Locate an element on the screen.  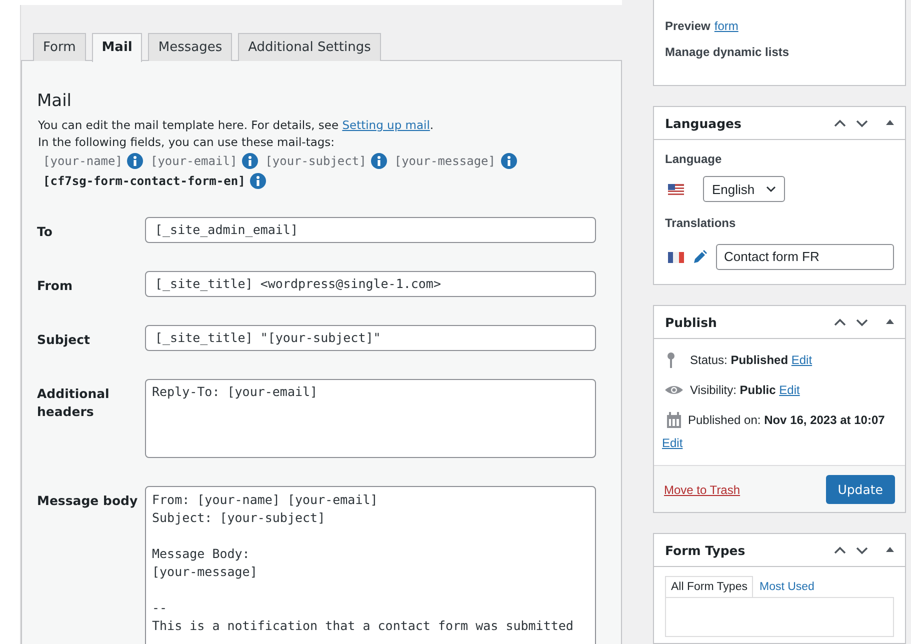
mail-tag: [your-message] is located at coordinates (445, 161).